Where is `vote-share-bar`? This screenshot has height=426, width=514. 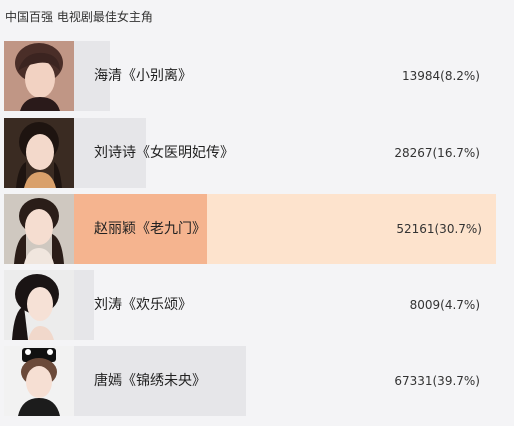 vote-share-bar is located at coordinates (84, 305).